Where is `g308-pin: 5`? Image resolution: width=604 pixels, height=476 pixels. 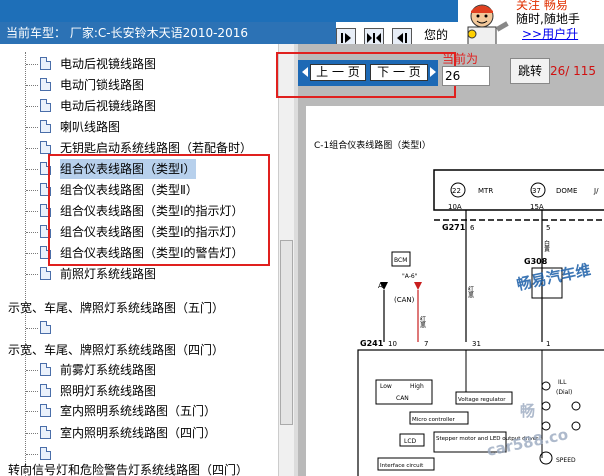 g308-pin: 5 is located at coordinates (548, 228).